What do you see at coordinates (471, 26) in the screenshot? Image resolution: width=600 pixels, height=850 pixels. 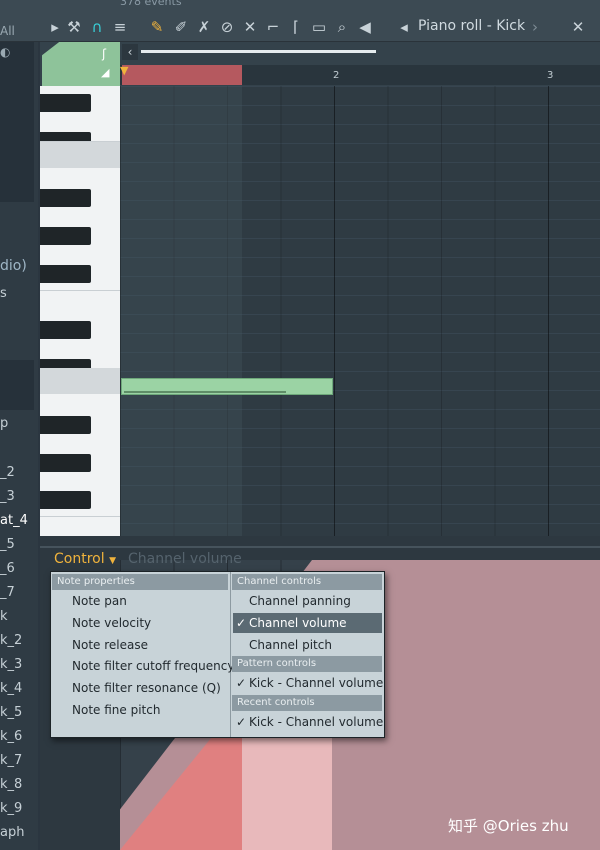 I see `piano-roll-title: Piano roll - Kick` at bounding box center [471, 26].